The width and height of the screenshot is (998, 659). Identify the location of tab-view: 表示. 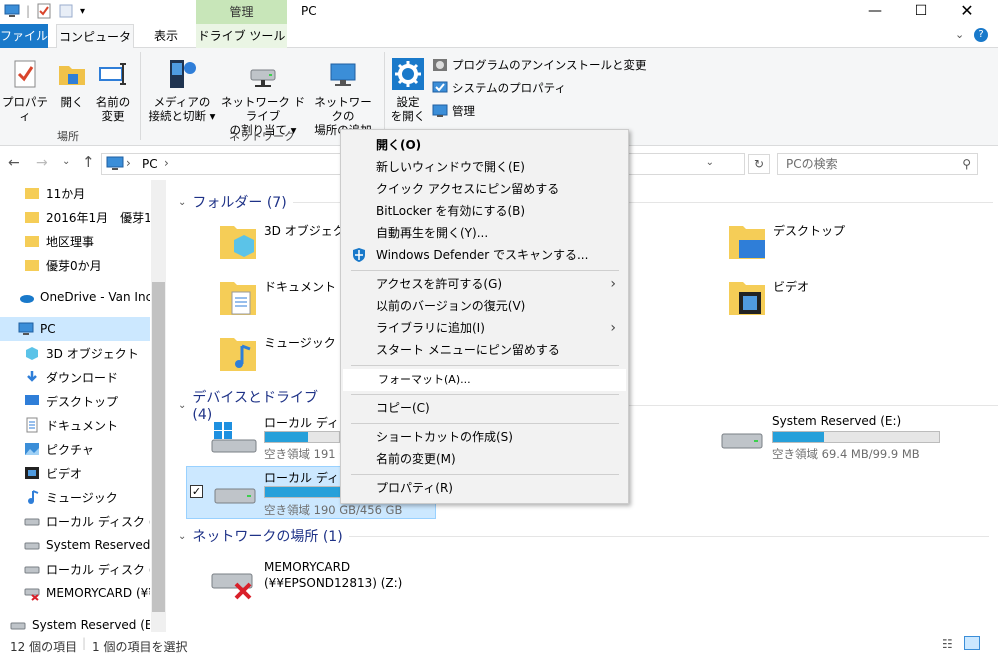
(166, 36).